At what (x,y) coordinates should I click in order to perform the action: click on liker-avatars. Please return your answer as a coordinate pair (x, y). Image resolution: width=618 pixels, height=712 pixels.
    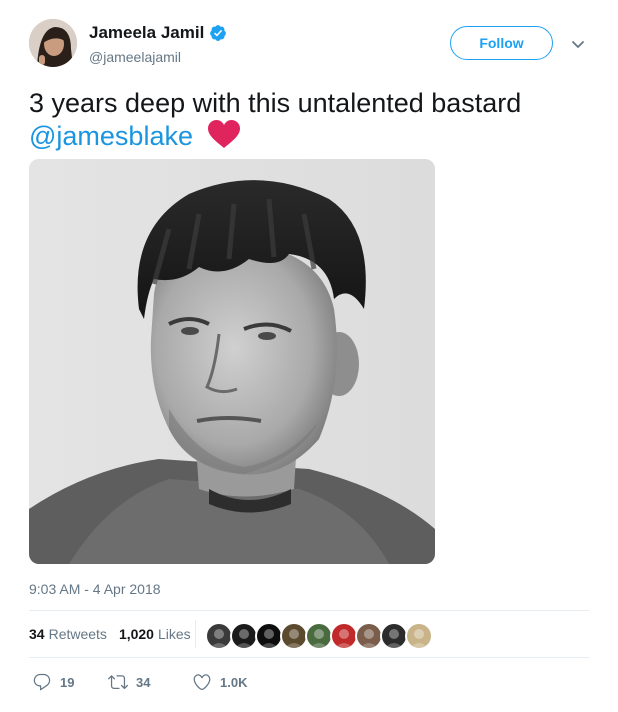
    Looking at the image, I should click on (319, 636).